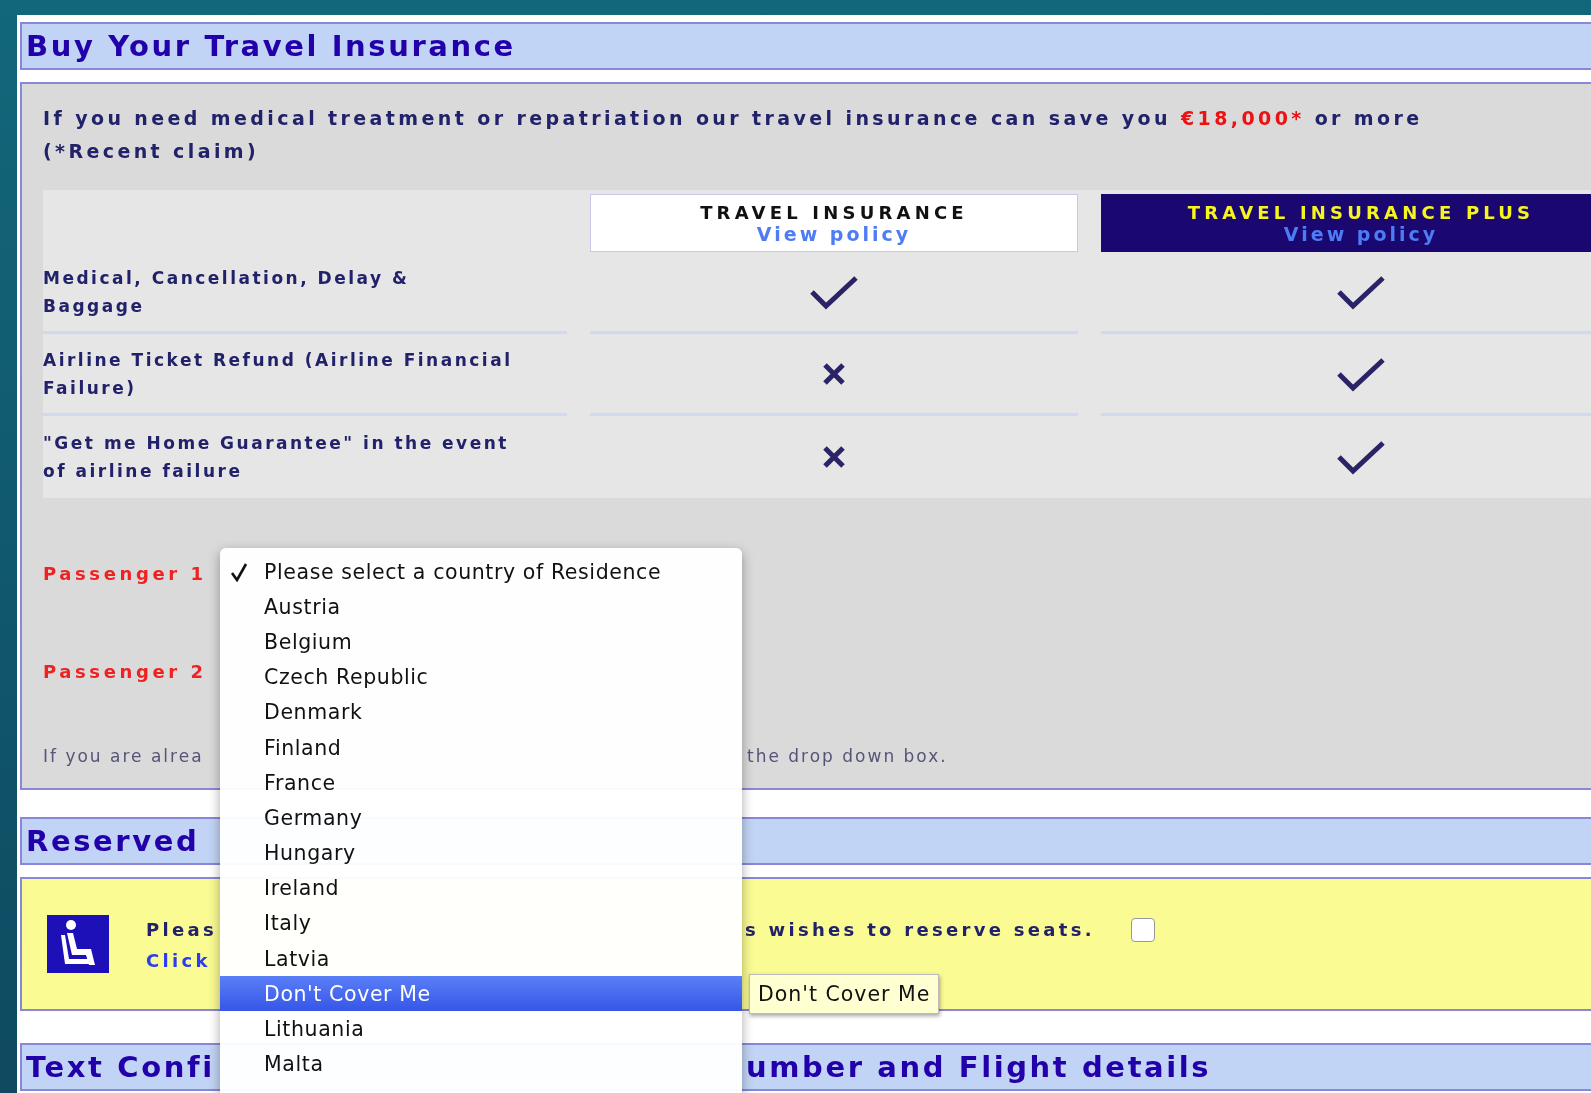 The height and width of the screenshot is (1093, 1591). Describe the element at coordinates (271, 46) in the screenshot. I see `section-title: Buy Your Travel Insurance` at that location.